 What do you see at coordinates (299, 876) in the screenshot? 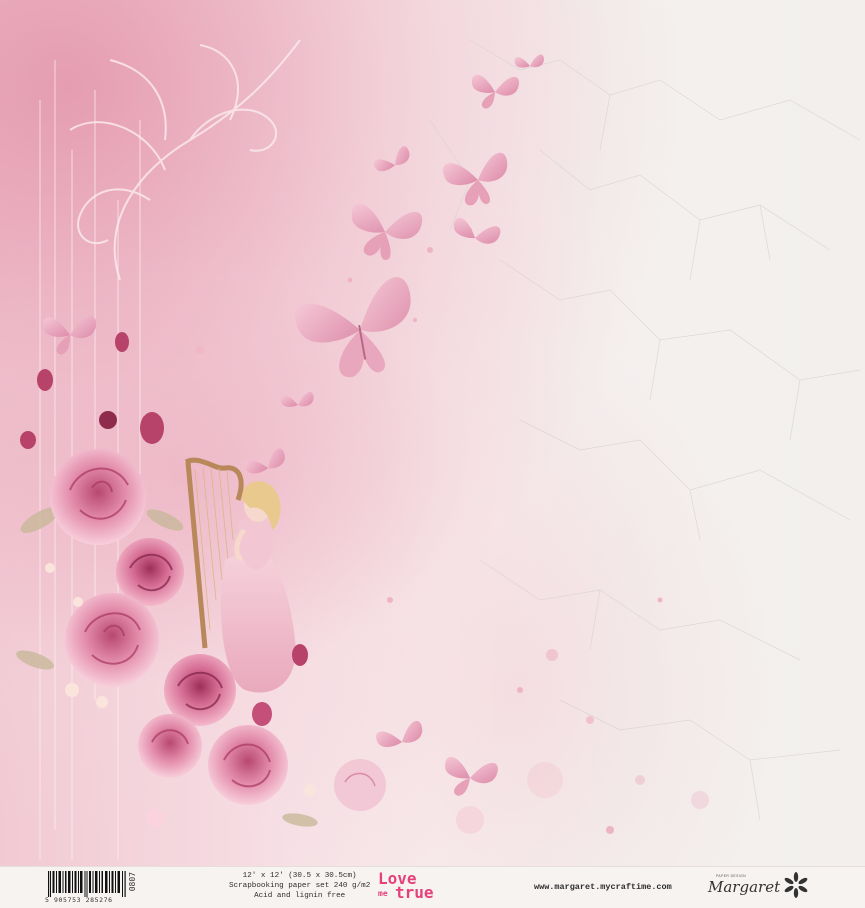
I see `size-line: 12' x 12' (30.5 x 30.5cm)` at bounding box center [299, 876].